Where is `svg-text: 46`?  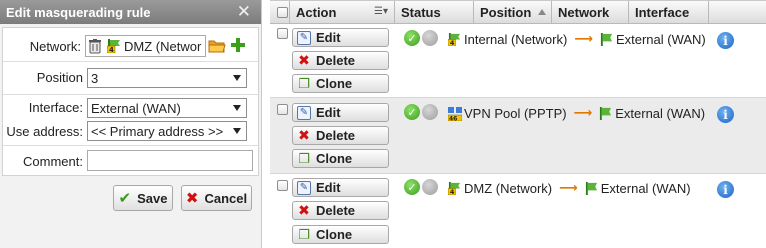 svg-text: 46 is located at coordinates (453, 118).